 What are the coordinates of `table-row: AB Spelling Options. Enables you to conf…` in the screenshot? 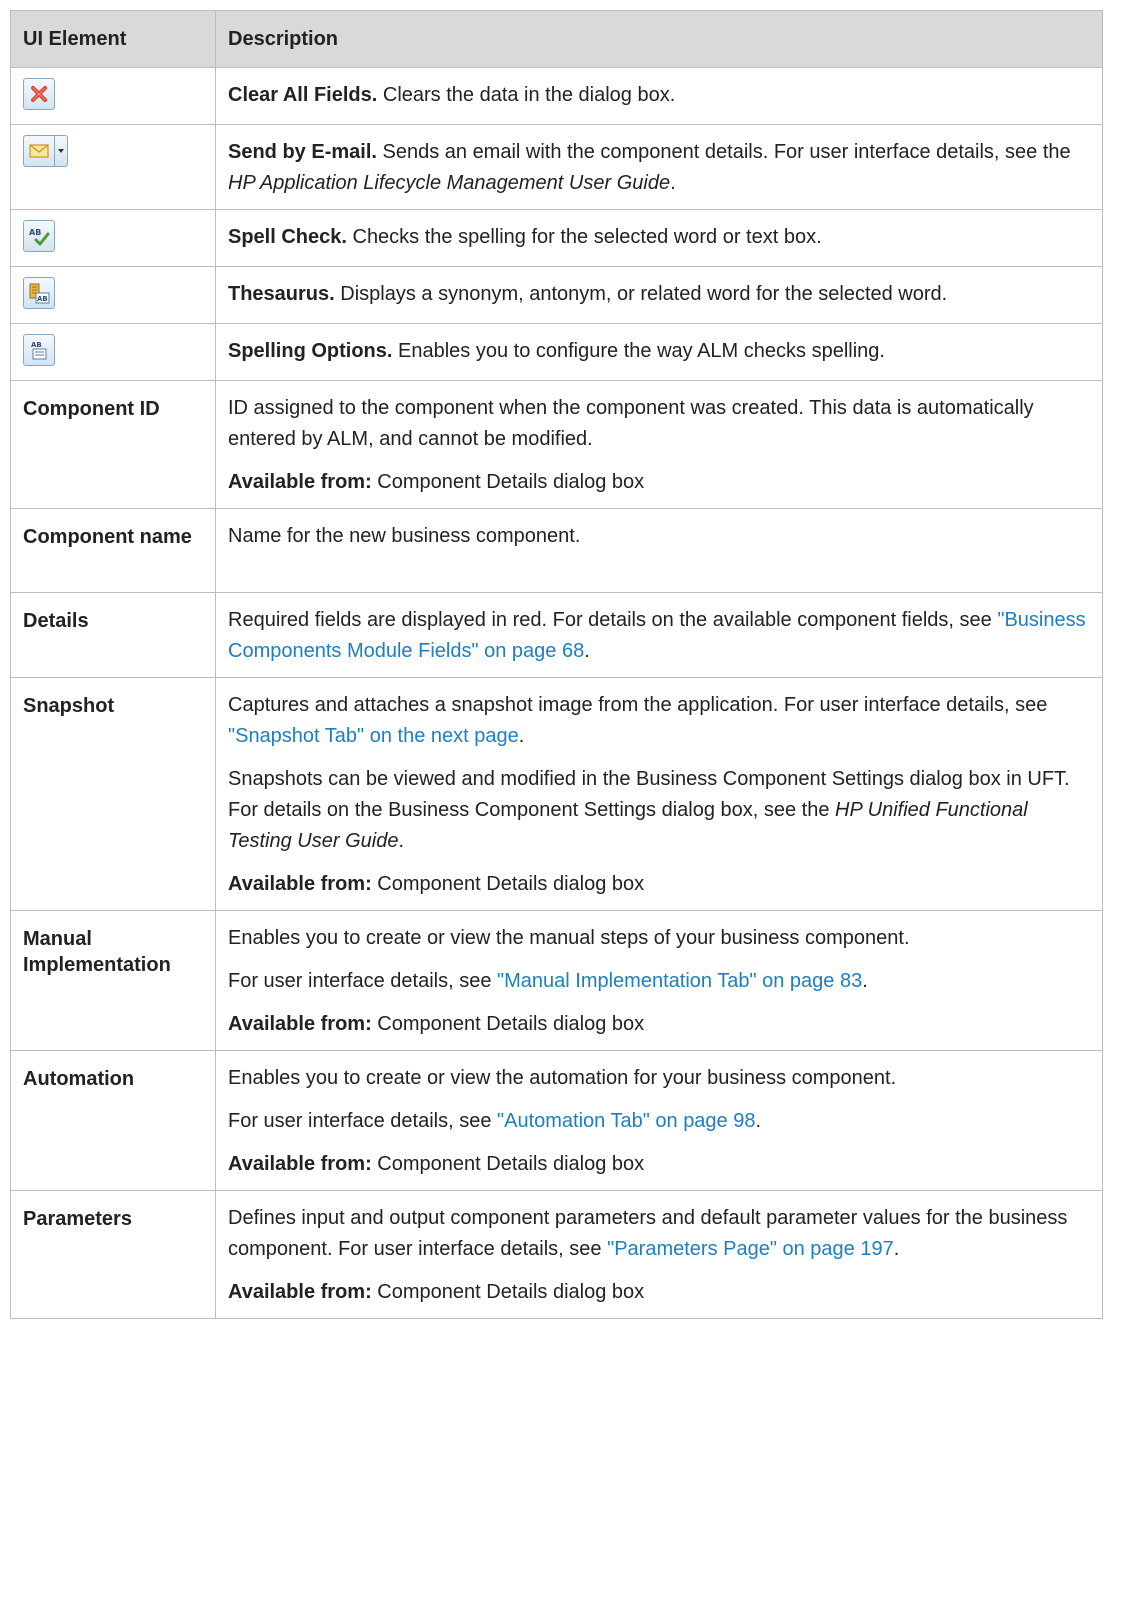 It's located at (556, 352).